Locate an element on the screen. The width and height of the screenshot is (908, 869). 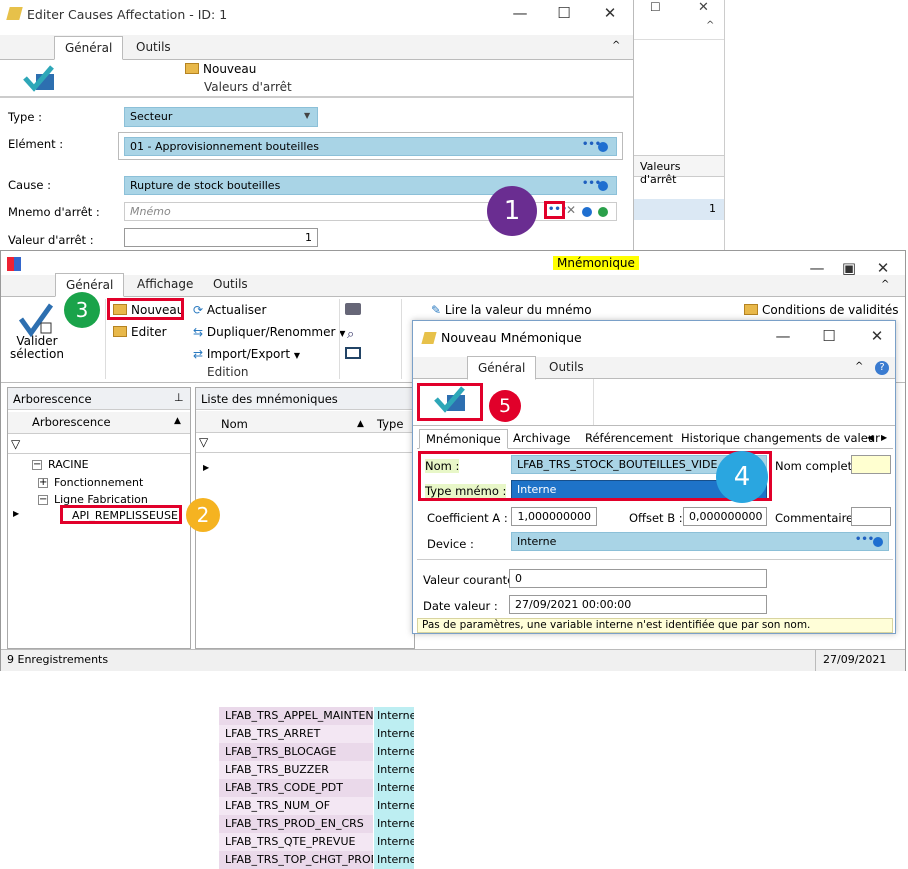
list-item: LFAB_TRS_CODE_PDT is located at coordinates (296, 788).